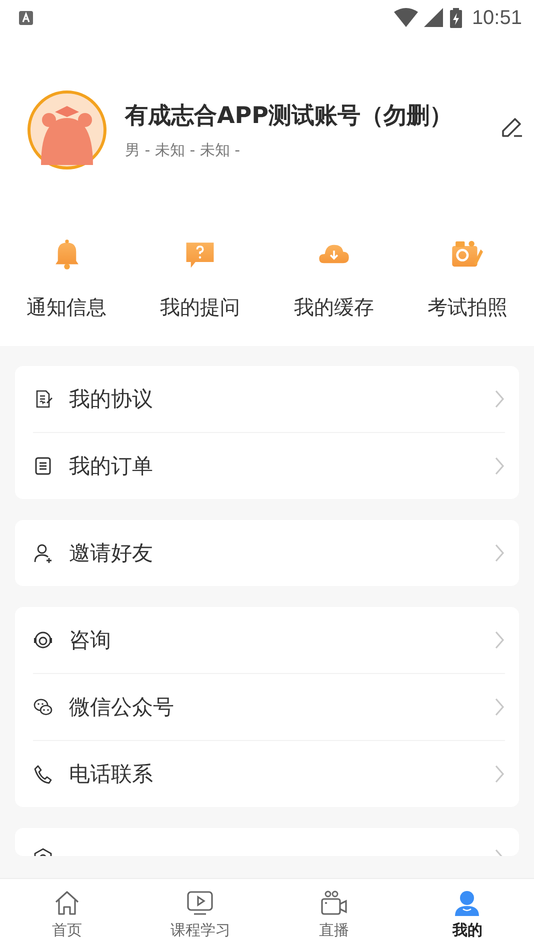  What do you see at coordinates (269, 465) in the screenshot?
I see `menu-item: 我的订单` at bounding box center [269, 465].